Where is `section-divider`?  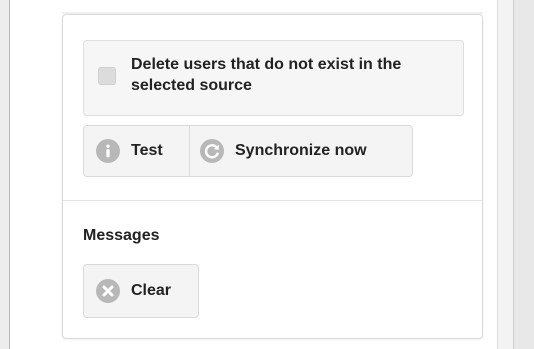
section-divider is located at coordinates (272, 200).